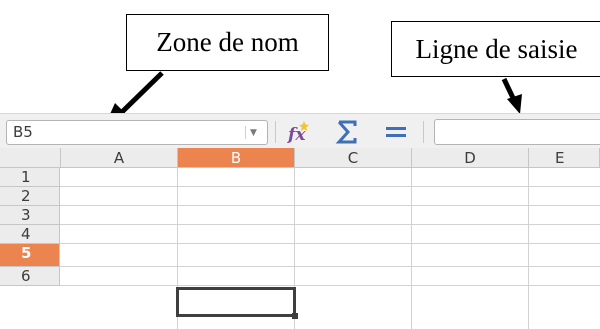 The height and width of the screenshot is (329, 600). Describe the element at coordinates (142, 92) in the screenshot. I see `name-box-arrow` at that location.